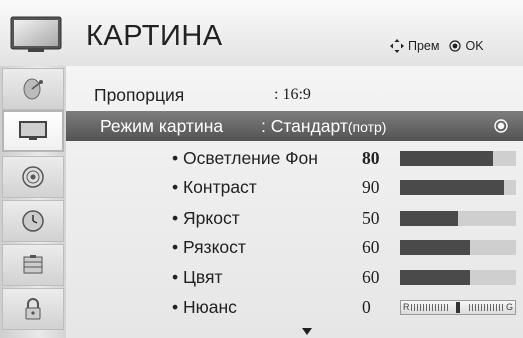  I want to click on sharpness-level-bar, so click(458, 247).